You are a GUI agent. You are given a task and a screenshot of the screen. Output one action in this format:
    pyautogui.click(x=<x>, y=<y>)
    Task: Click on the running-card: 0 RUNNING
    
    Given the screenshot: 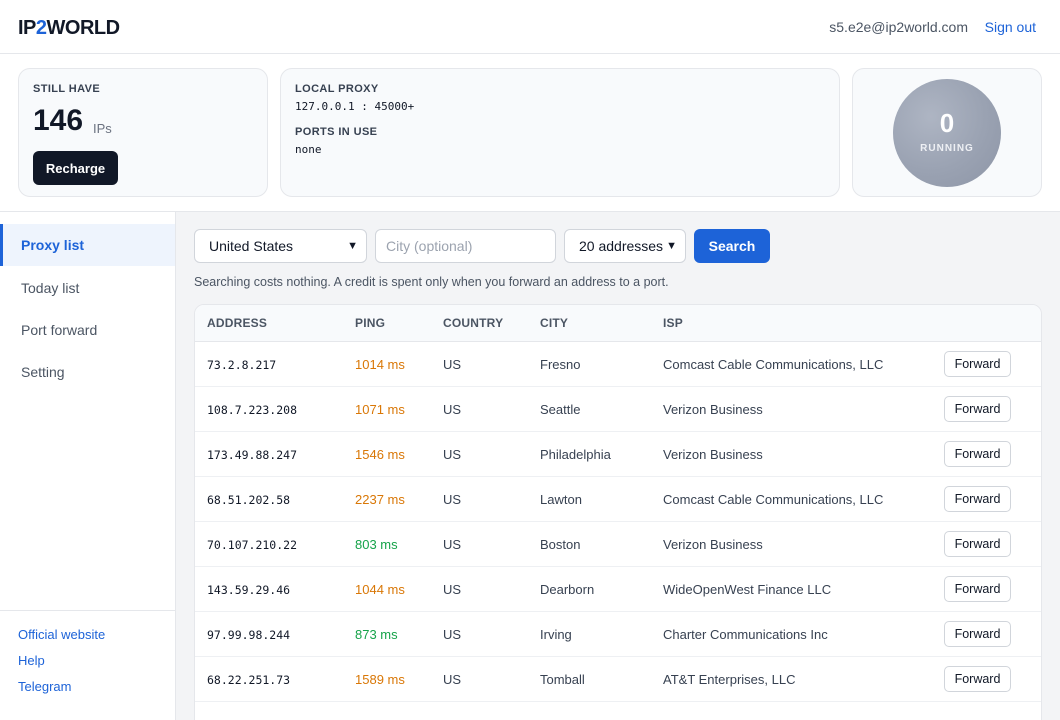 What is the action you would take?
    pyautogui.click(x=947, y=132)
    